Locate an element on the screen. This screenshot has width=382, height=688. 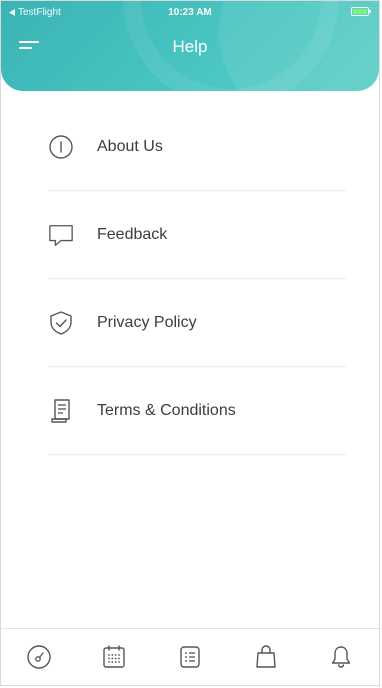
back-to-app-link: TestFlight is located at coordinates (35, 12).